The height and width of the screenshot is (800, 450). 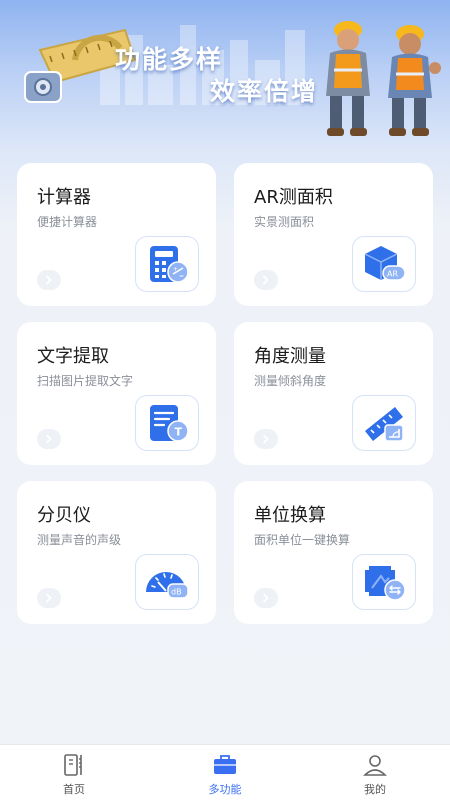 I want to click on unit-convert-icon, so click(x=384, y=582).